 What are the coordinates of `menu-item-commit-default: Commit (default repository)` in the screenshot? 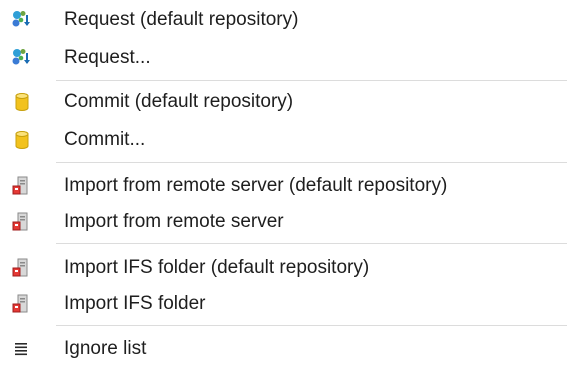 It's located at (283, 102).